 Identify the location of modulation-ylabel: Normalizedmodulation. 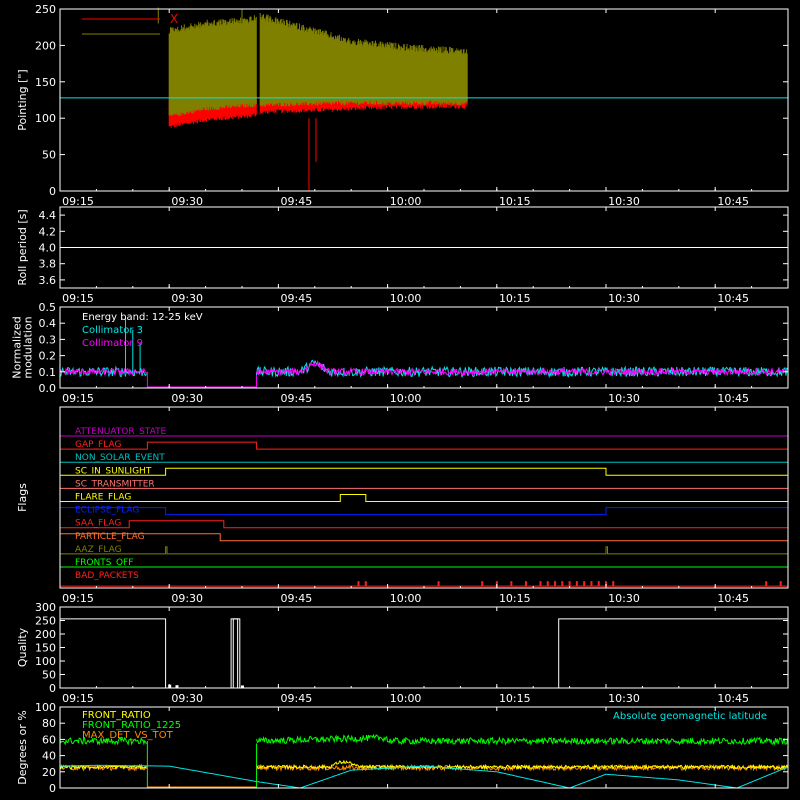
(23, 347).